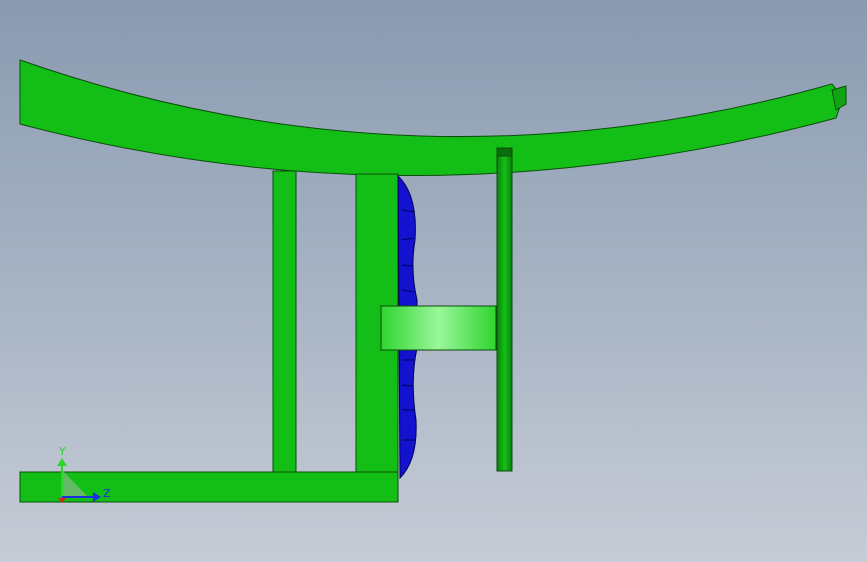  What do you see at coordinates (107, 493) in the screenshot?
I see `z-axis-label: Z` at bounding box center [107, 493].